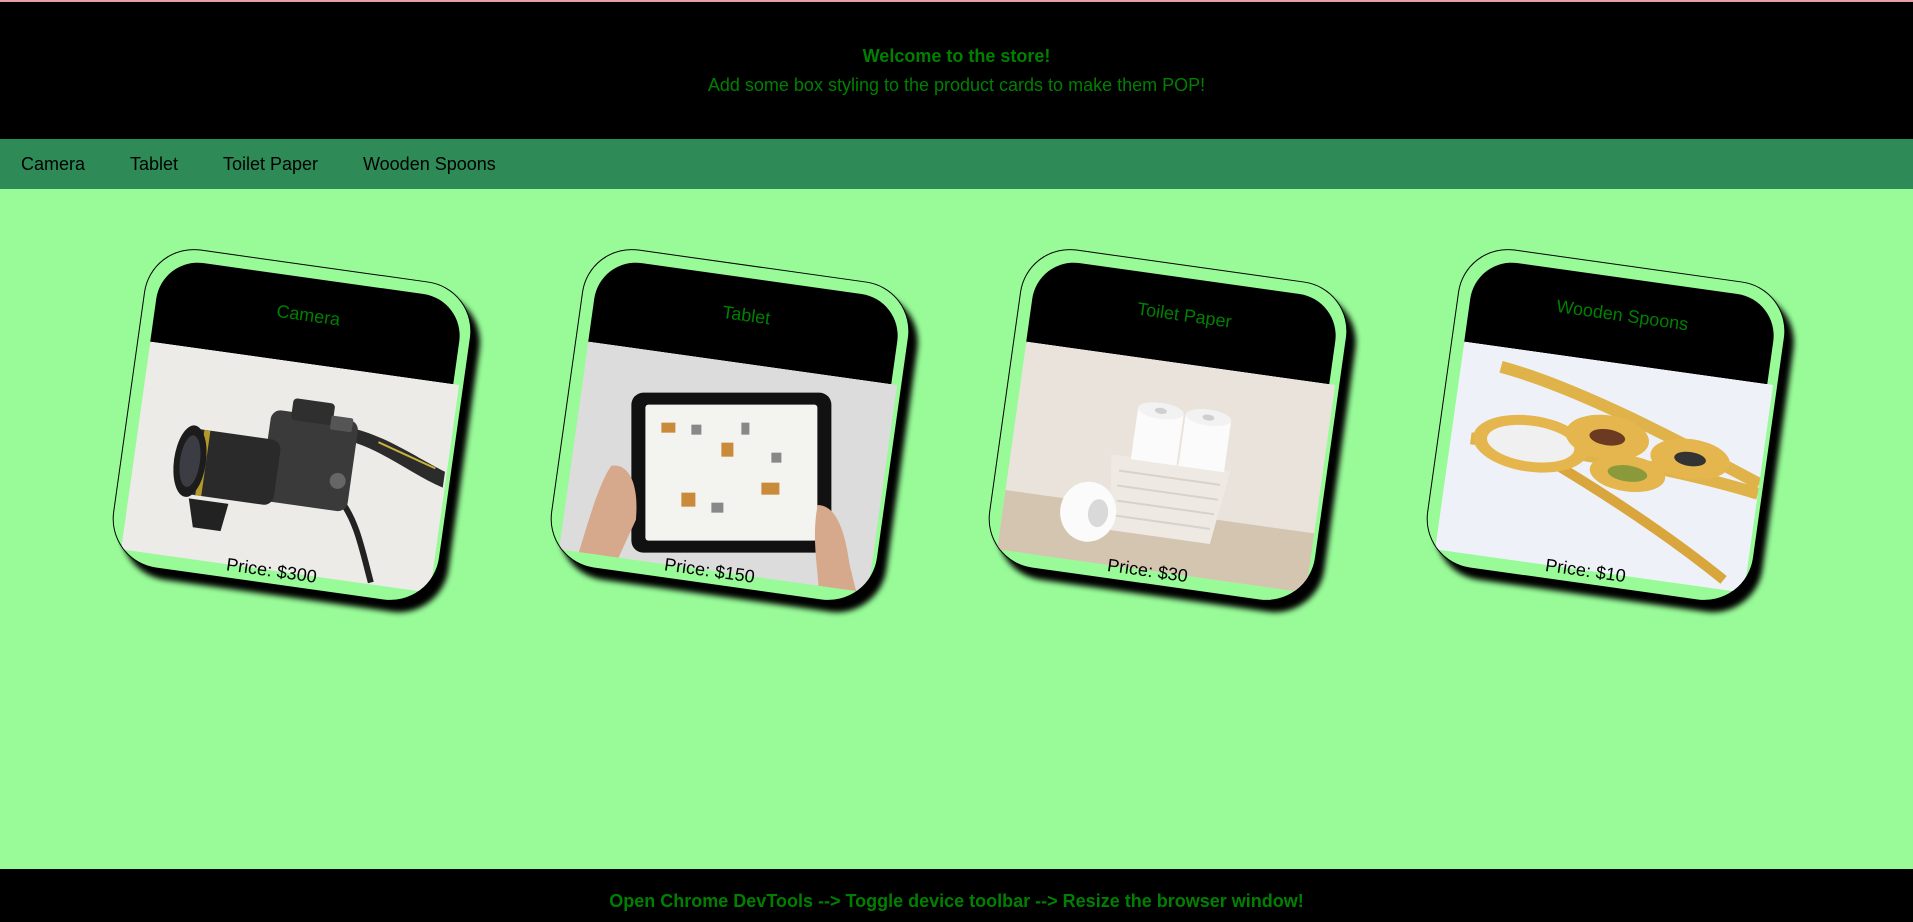 Image resolution: width=1913 pixels, height=922 pixels. What do you see at coordinates (956, 164) in the screenshot?
I see `nav-bar: Camera Tablet Toilet Paper Wooden Spoons` at bounding box center [956, 164].